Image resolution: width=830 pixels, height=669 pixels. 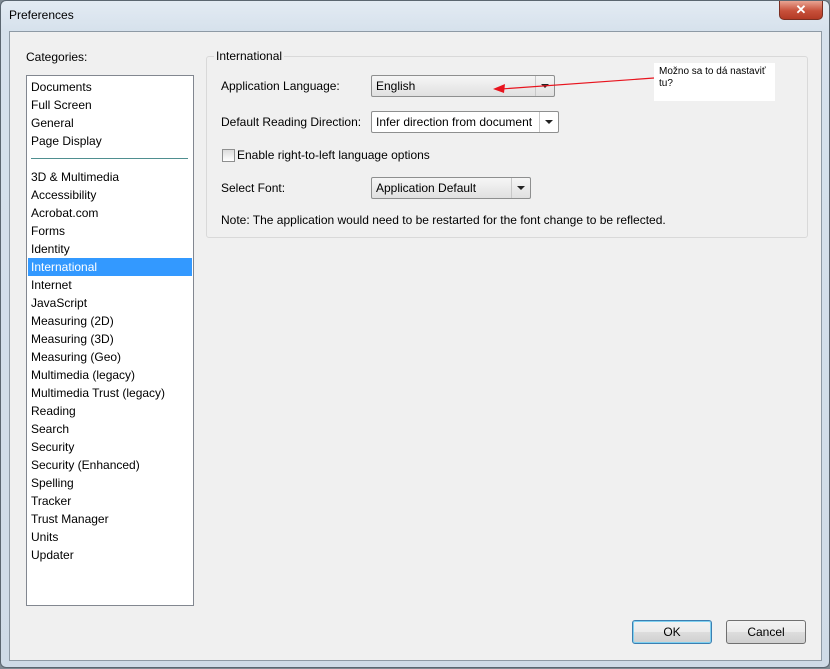 I want to click on close-icon: ✕, so click(x=801, y=9).